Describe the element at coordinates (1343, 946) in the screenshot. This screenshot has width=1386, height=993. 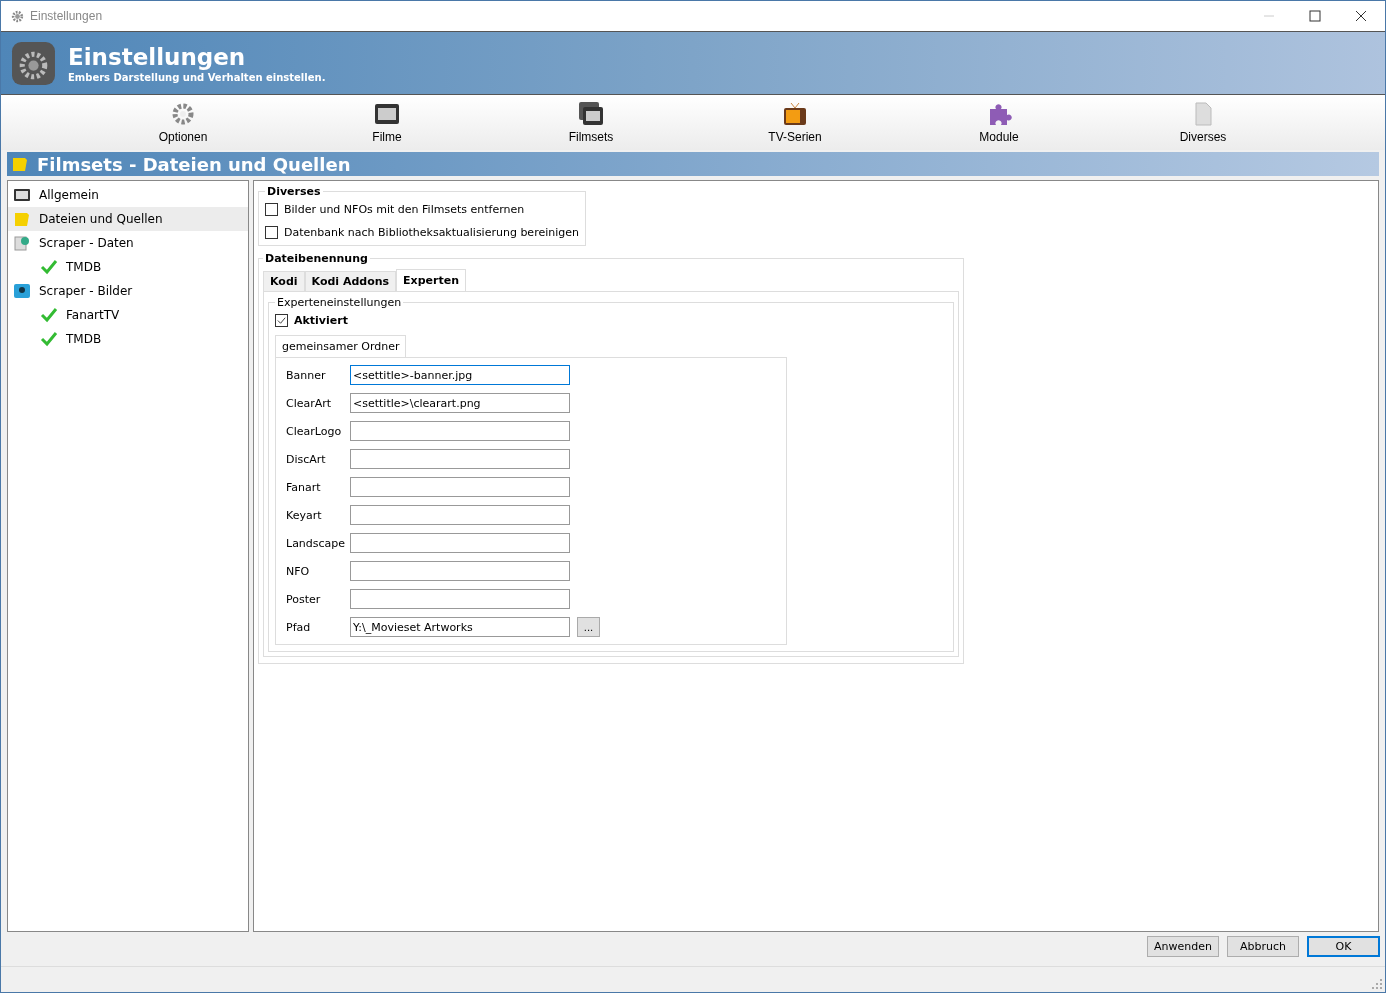
I see `dialog-button: OK` at that location.